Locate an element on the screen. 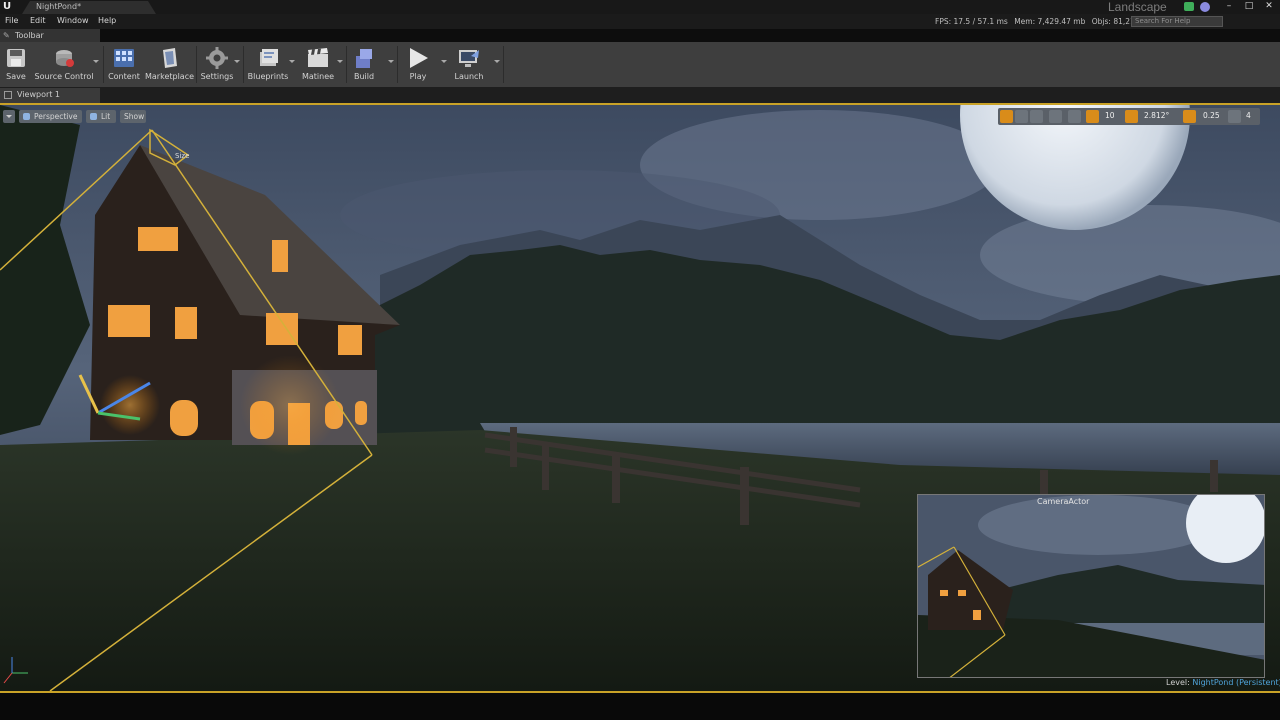 This screenshot has width=1280, height=720. mode-label: Landscape is located at coordinates (1137, 7).